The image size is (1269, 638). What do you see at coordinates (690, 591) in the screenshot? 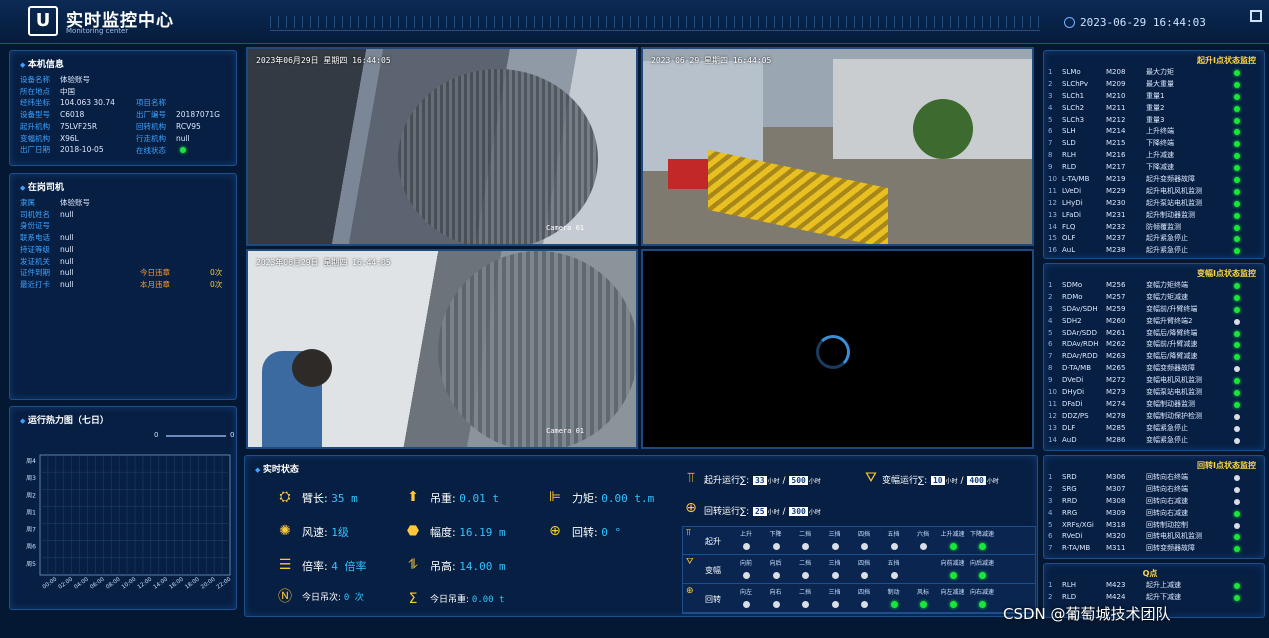
I see `gear-row-icon: ⊕` at bounding box center [690, 591].